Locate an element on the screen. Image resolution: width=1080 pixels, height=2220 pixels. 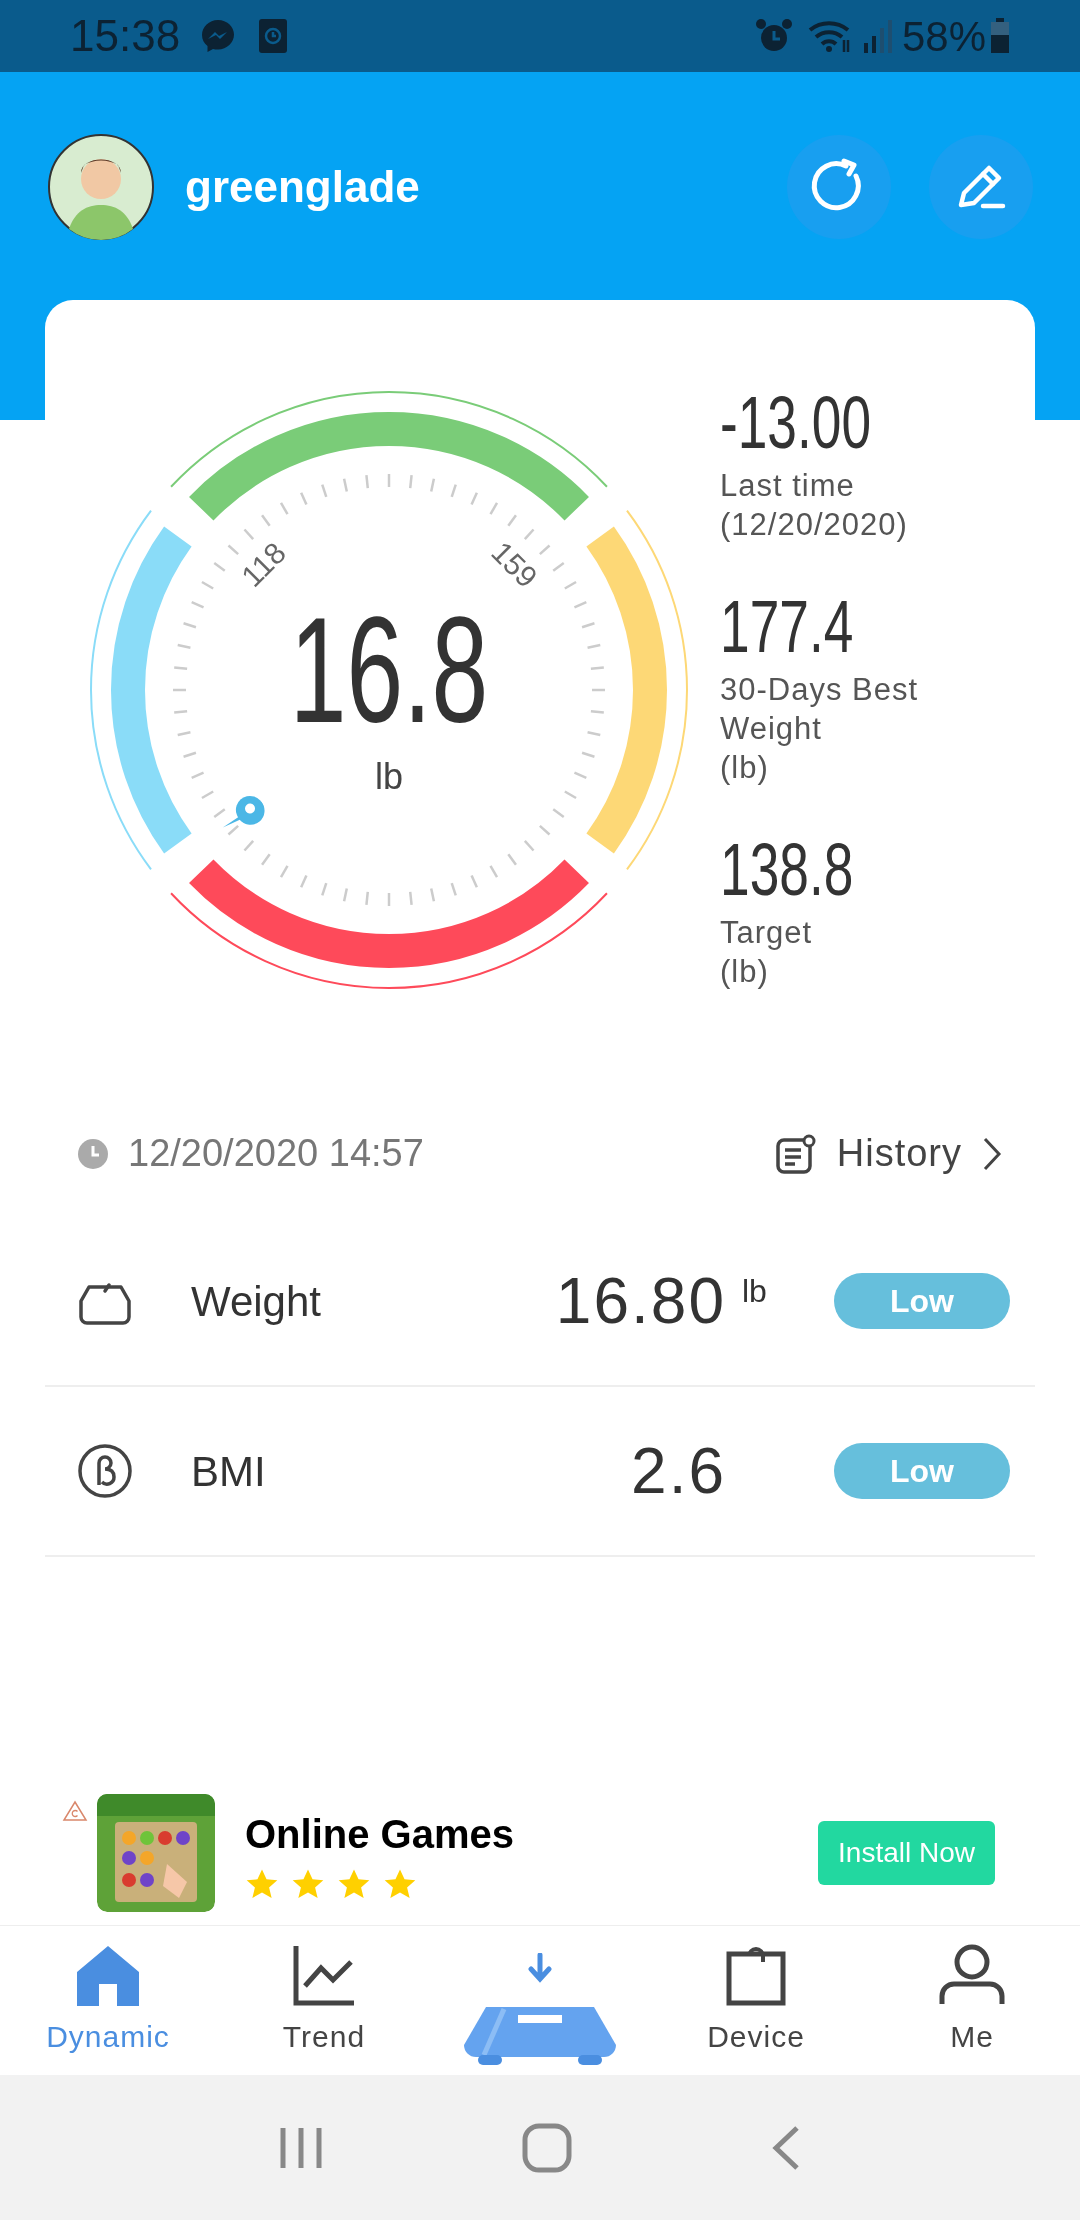
battery-icon is located at coordinates (1000, 36).